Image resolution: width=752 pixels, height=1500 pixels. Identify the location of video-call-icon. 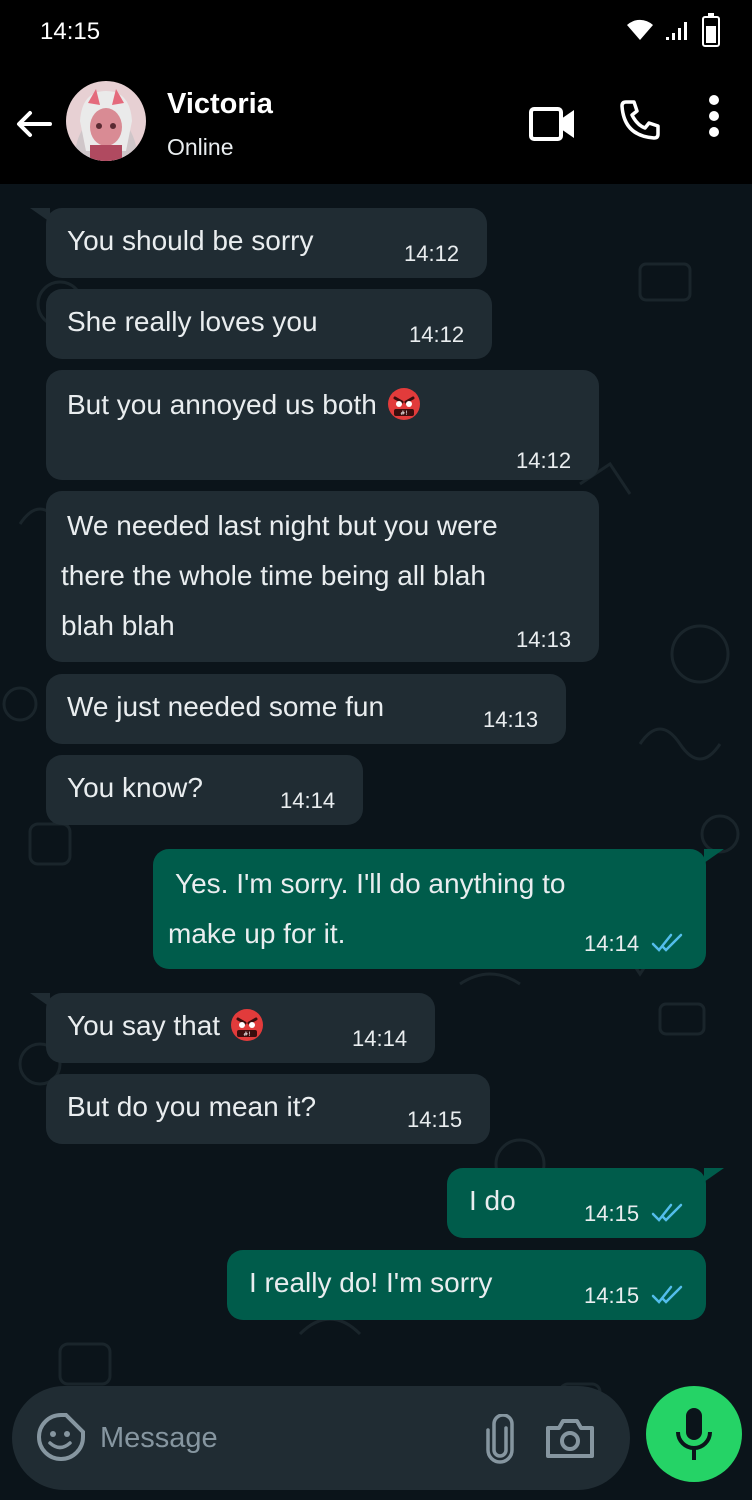
(553, 124).